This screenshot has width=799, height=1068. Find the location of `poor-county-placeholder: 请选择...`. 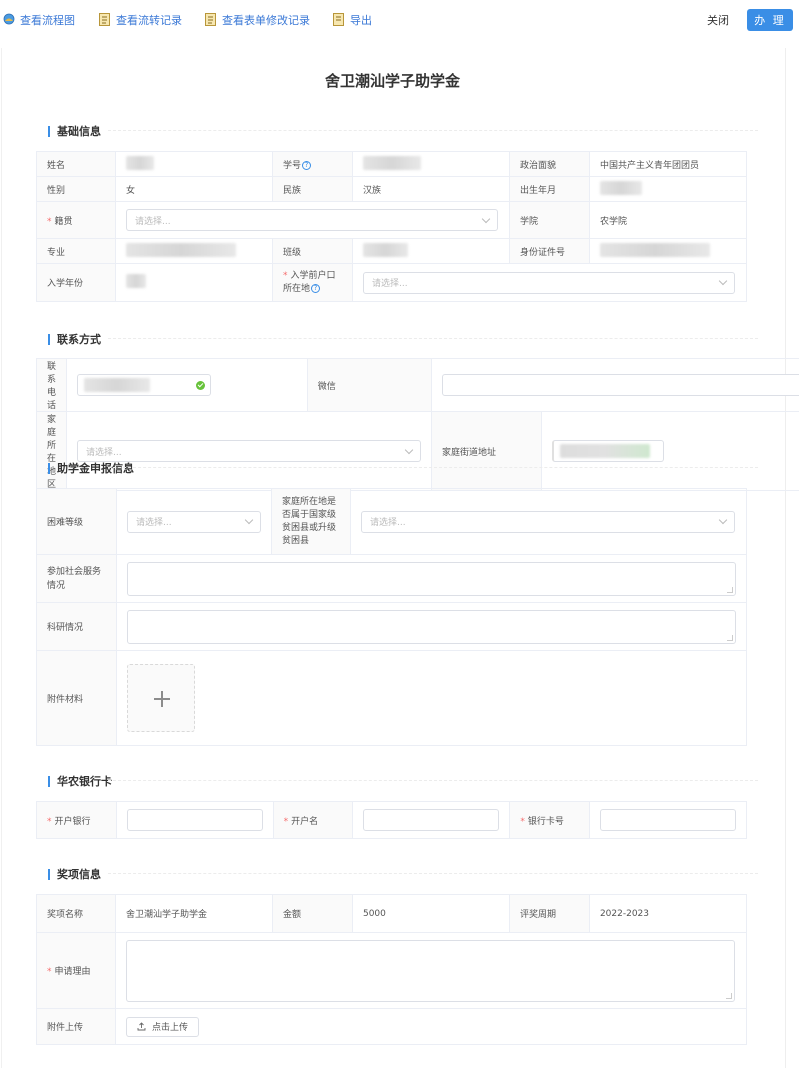

poor-county-placeholder: 请选择... is located at coordinates (388, 523).